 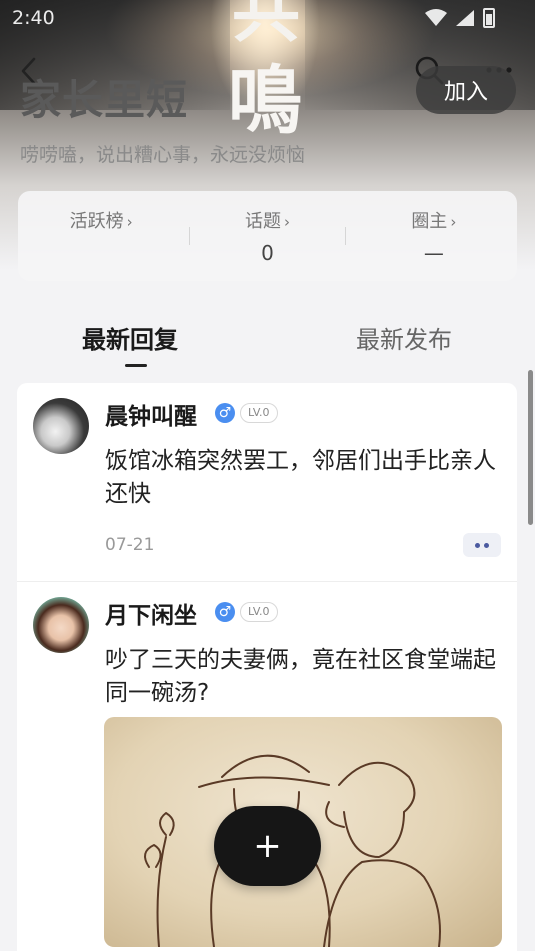 What do you see at coordinates (305, 478) in the screenshot?
I see `post-text: 饭馆冰箱突然罢工，邻居们出手比亲人还快` at bounding box center [305, 478].